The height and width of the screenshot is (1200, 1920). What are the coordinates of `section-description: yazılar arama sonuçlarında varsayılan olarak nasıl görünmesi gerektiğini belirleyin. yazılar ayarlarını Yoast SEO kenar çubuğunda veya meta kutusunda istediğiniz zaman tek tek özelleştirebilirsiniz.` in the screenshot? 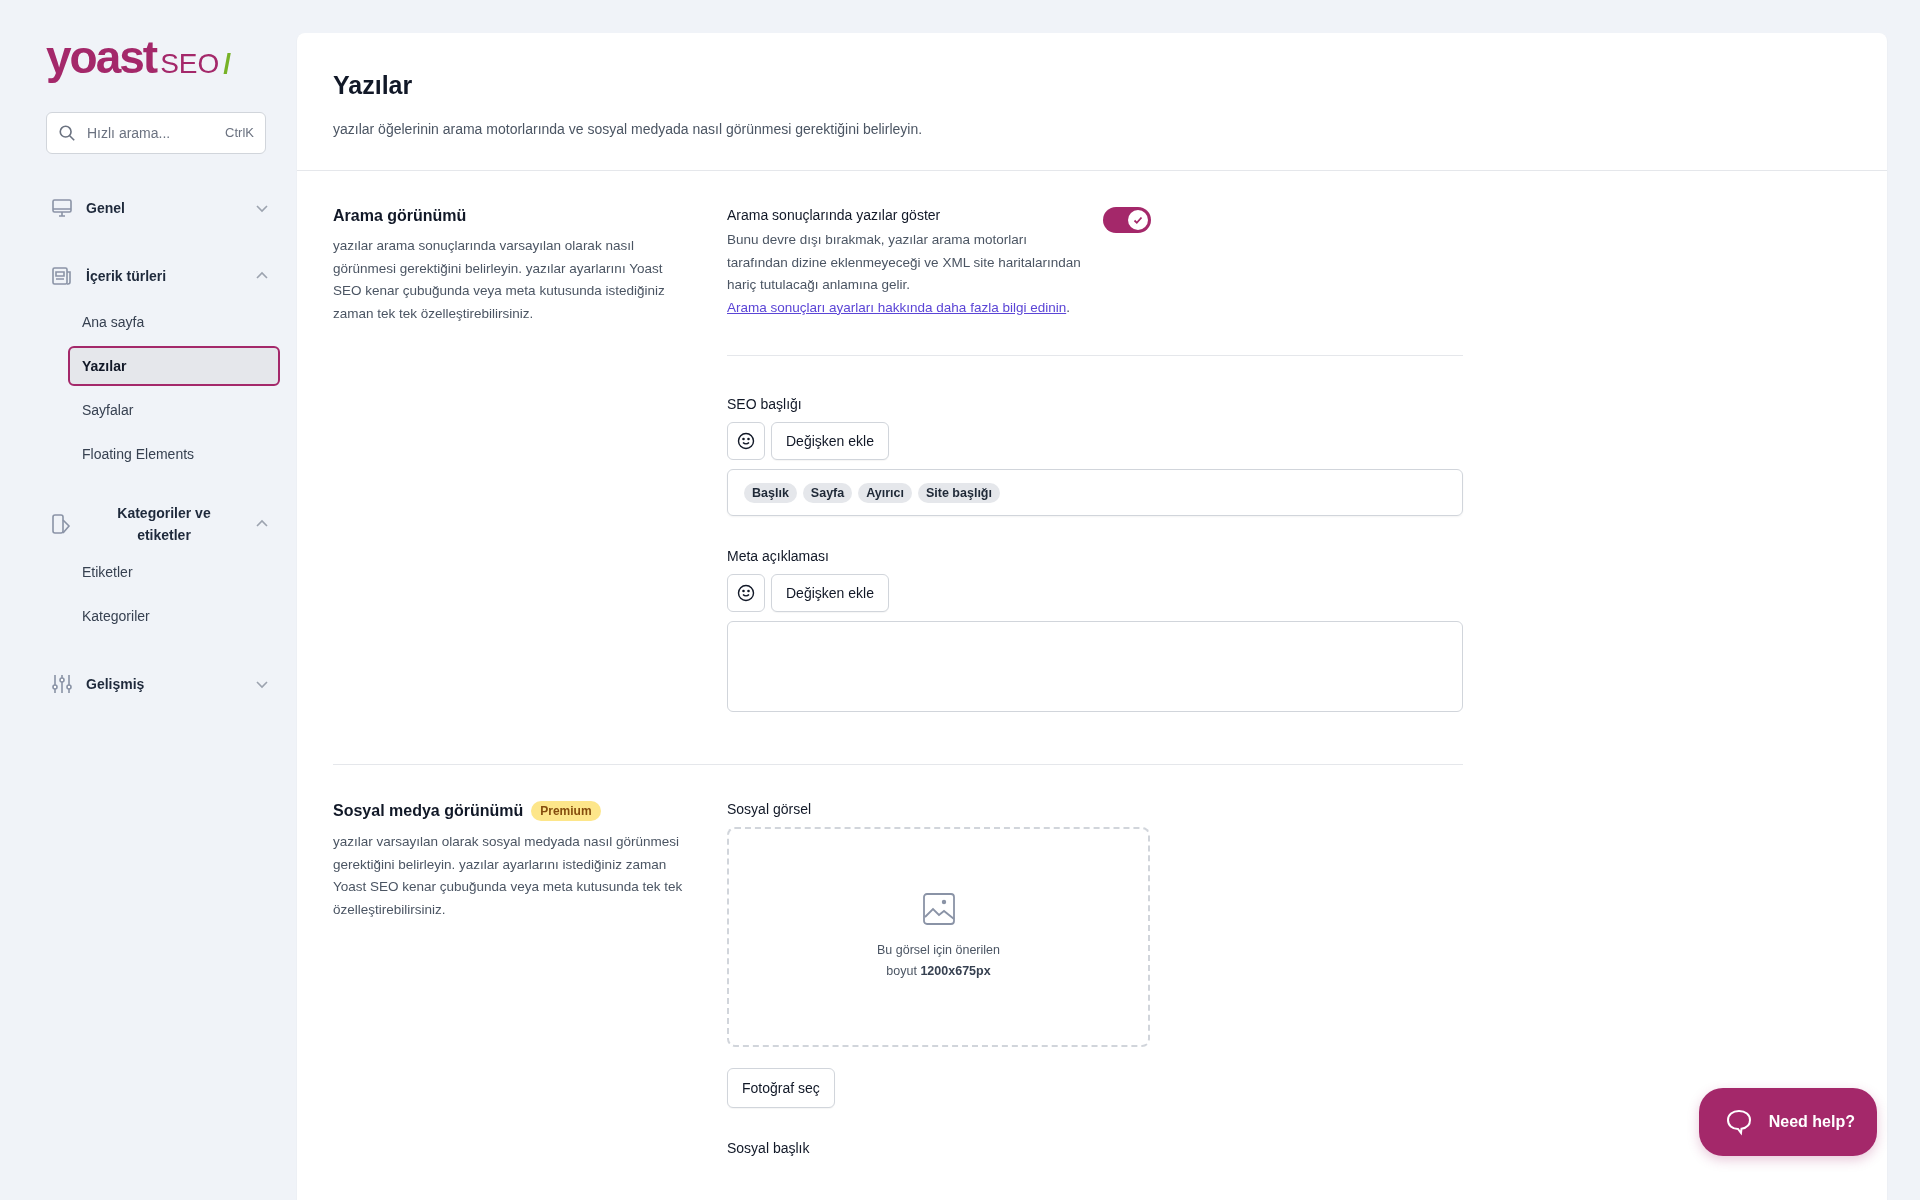 It's located at (499, 280).